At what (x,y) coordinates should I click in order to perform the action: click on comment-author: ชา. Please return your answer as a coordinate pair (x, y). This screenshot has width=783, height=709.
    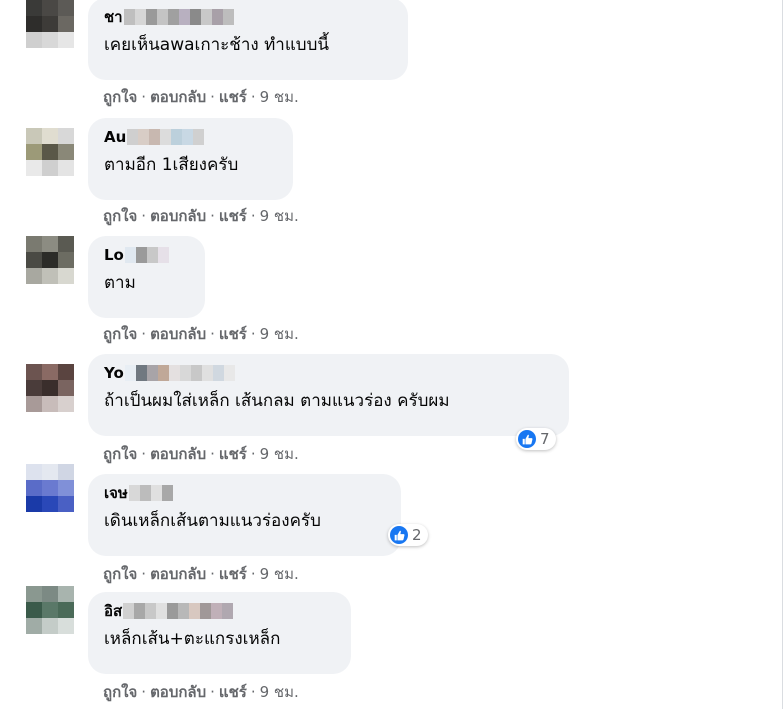
    Looking at the image, I should click on (248, 17).